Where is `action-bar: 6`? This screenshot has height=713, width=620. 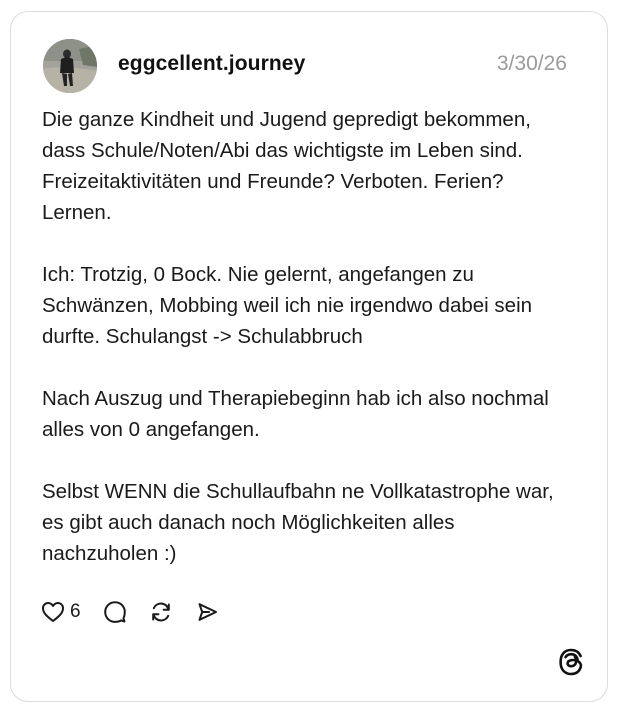 action-bar: 6 is located at coordinates (141, 612).